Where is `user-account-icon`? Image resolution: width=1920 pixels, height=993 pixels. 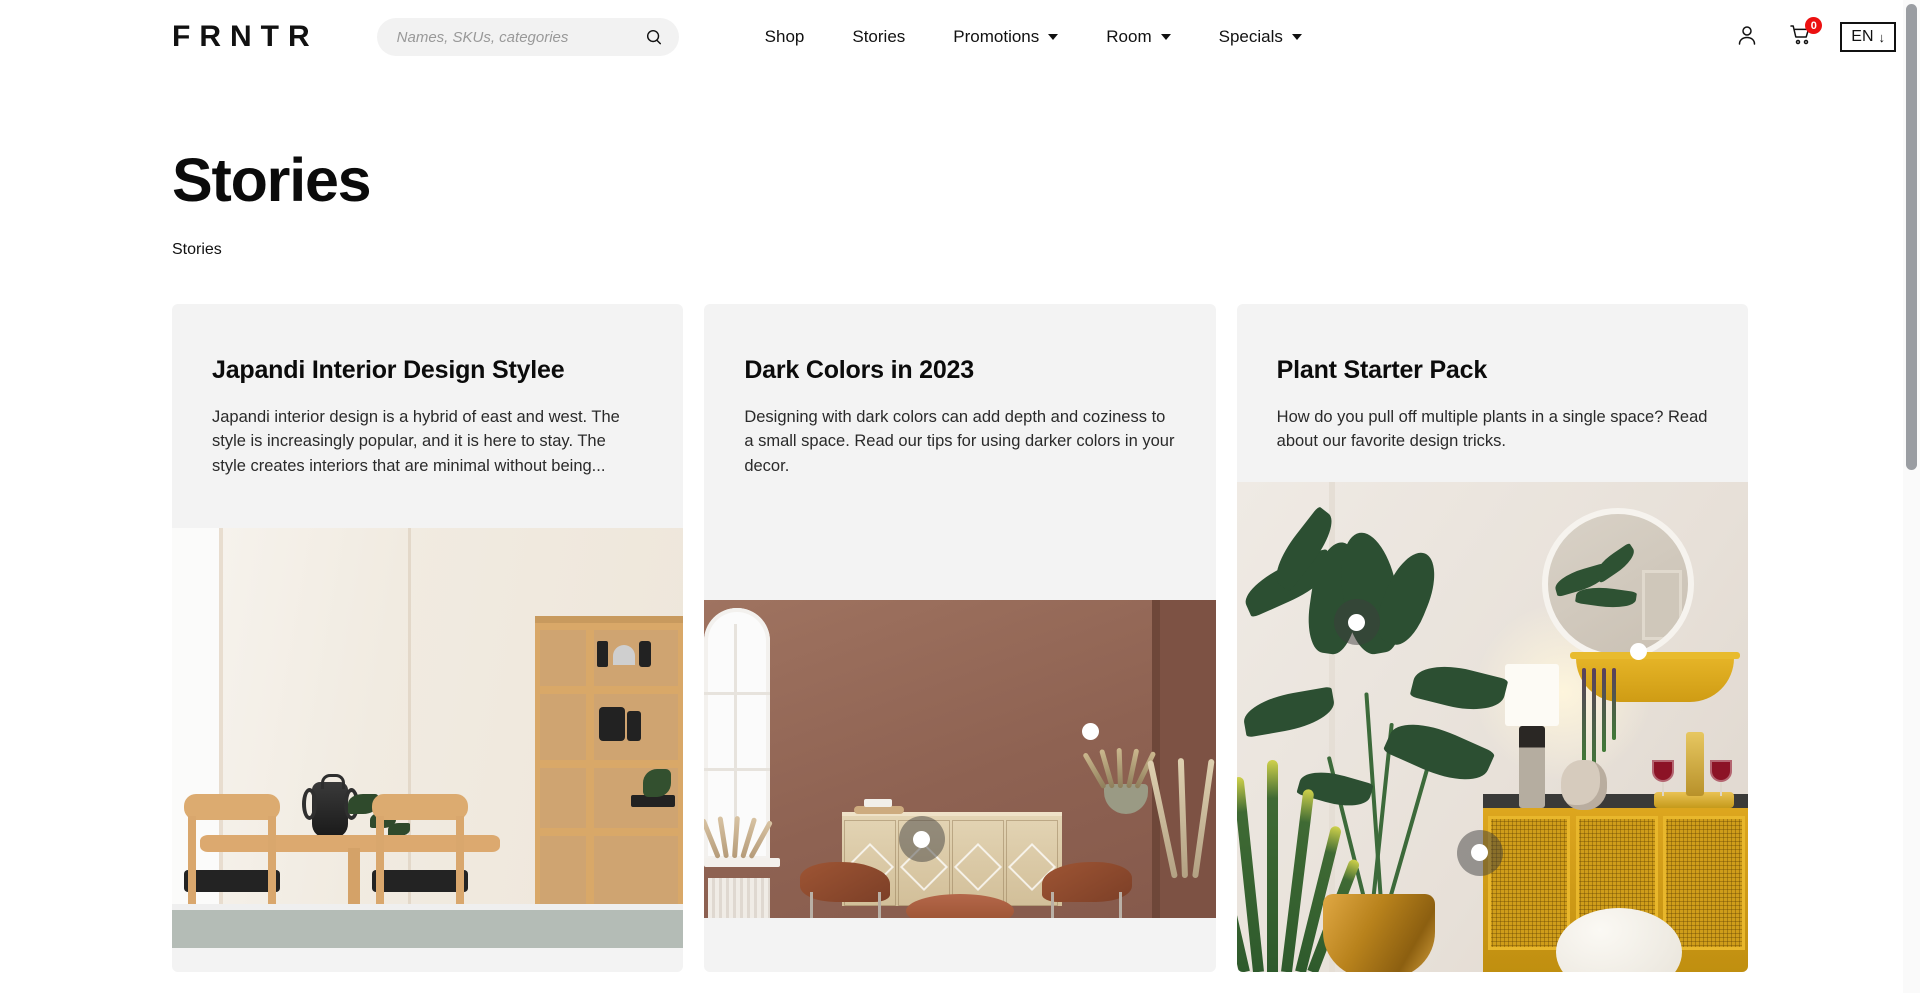
user-account-icon is located at coordinates (1747, 37).